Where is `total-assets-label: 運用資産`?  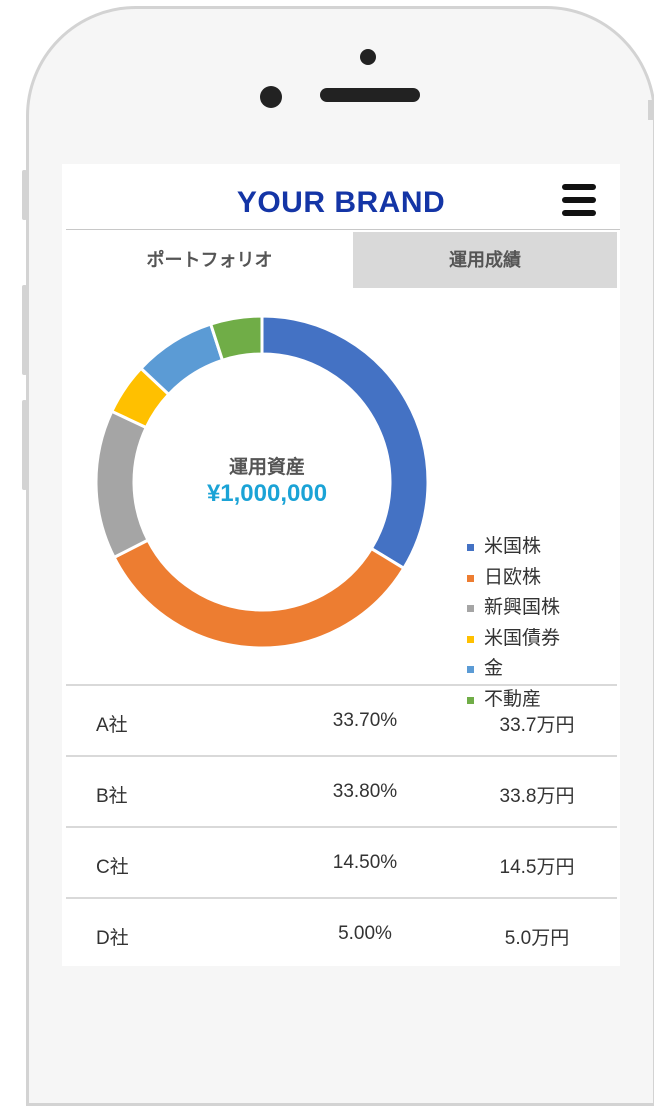
total-assets-label: 運用資産 is located at coordinates (266, 467).